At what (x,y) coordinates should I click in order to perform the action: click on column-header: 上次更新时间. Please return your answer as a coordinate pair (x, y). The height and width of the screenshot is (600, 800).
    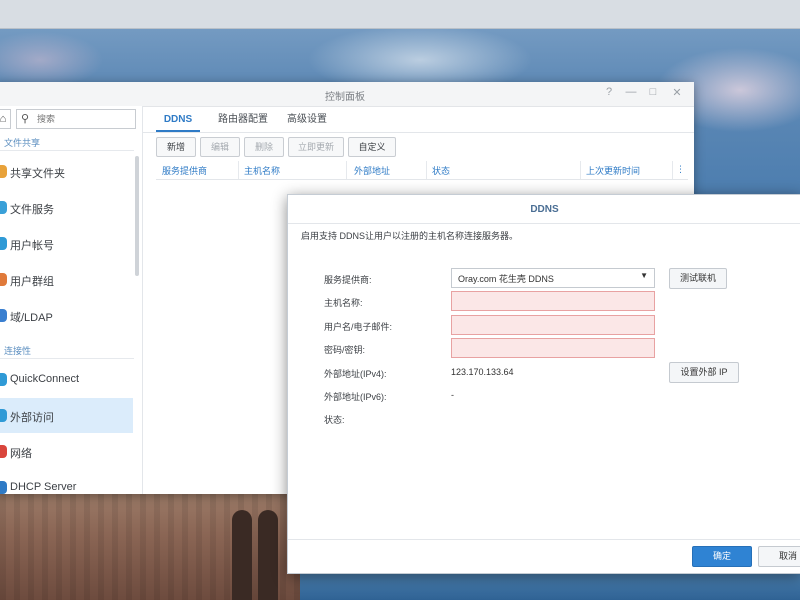
    Looking at the image, I should click on (613, 170).